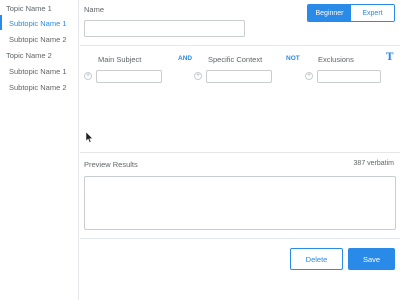 This screenshot has height=300, width=400. Describe the element at coordinates (38, 23) in the screenshot. I see `sidebar-subtopic-1-1: Subtopic Name 1` at that location.